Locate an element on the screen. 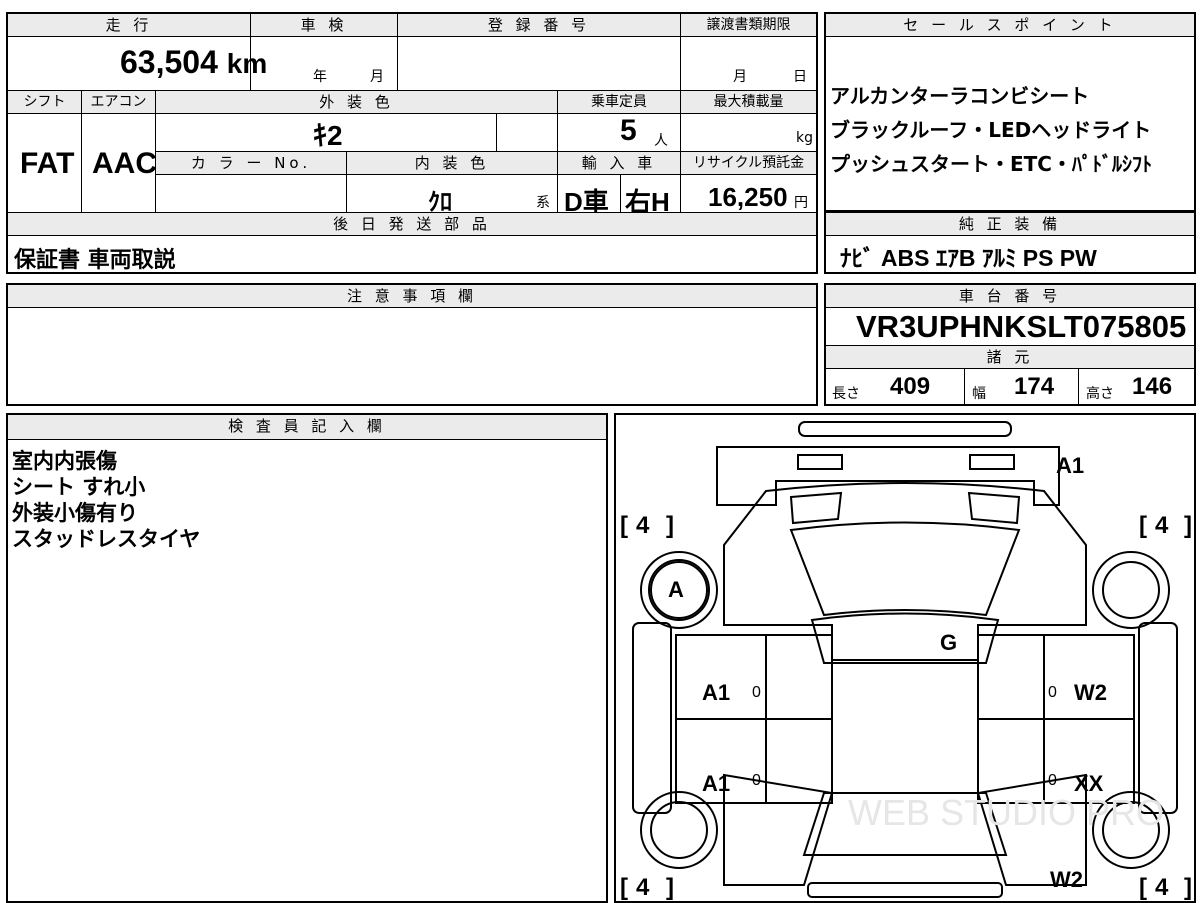 The image size is (1200, 903). door-zero-lf: 0 is located at coordinates (756, 692).